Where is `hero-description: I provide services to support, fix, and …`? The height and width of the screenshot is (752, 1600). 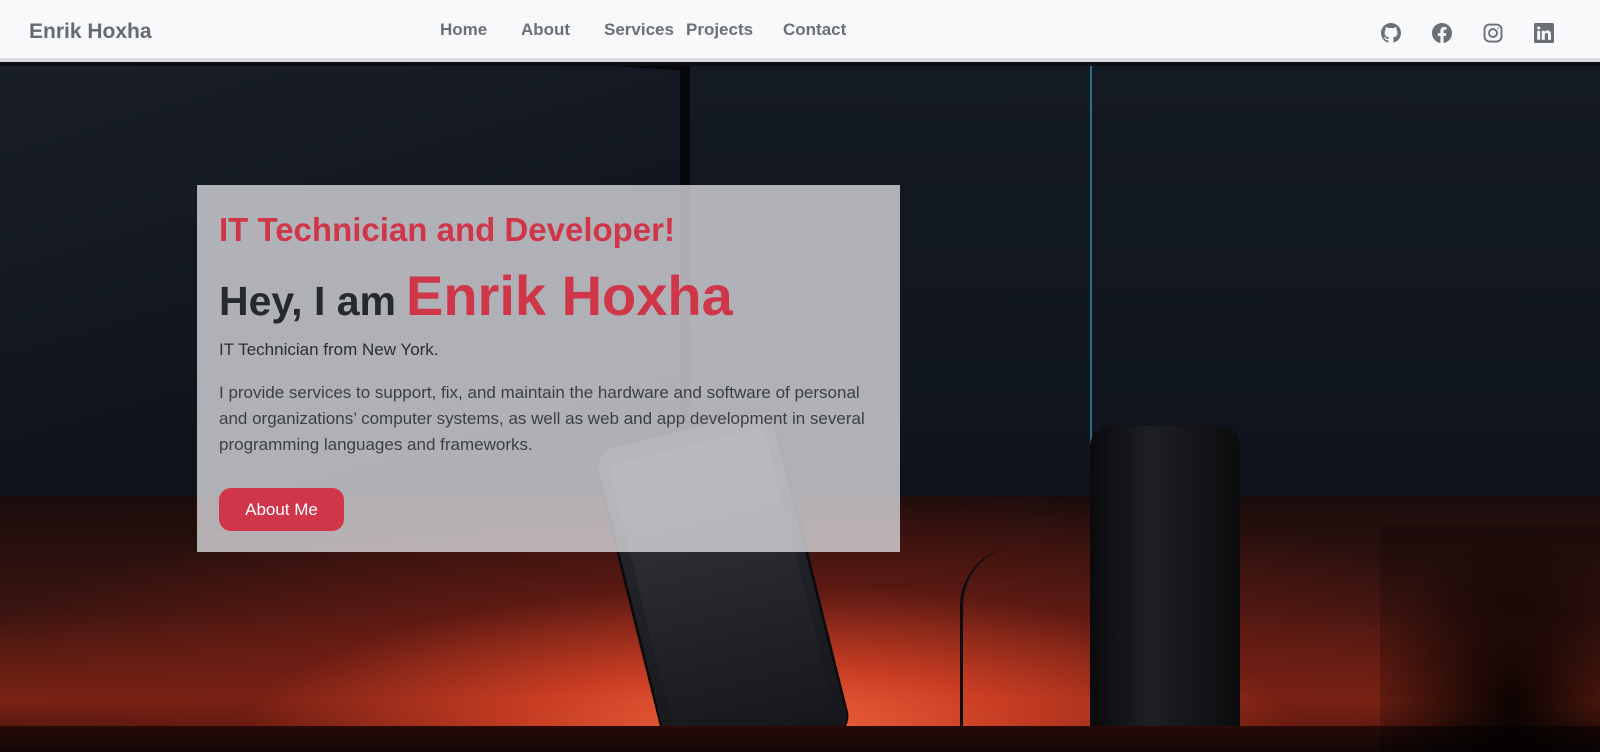 hero-description: I provide services to support, fix, and … is located at coordinates (542, 418).